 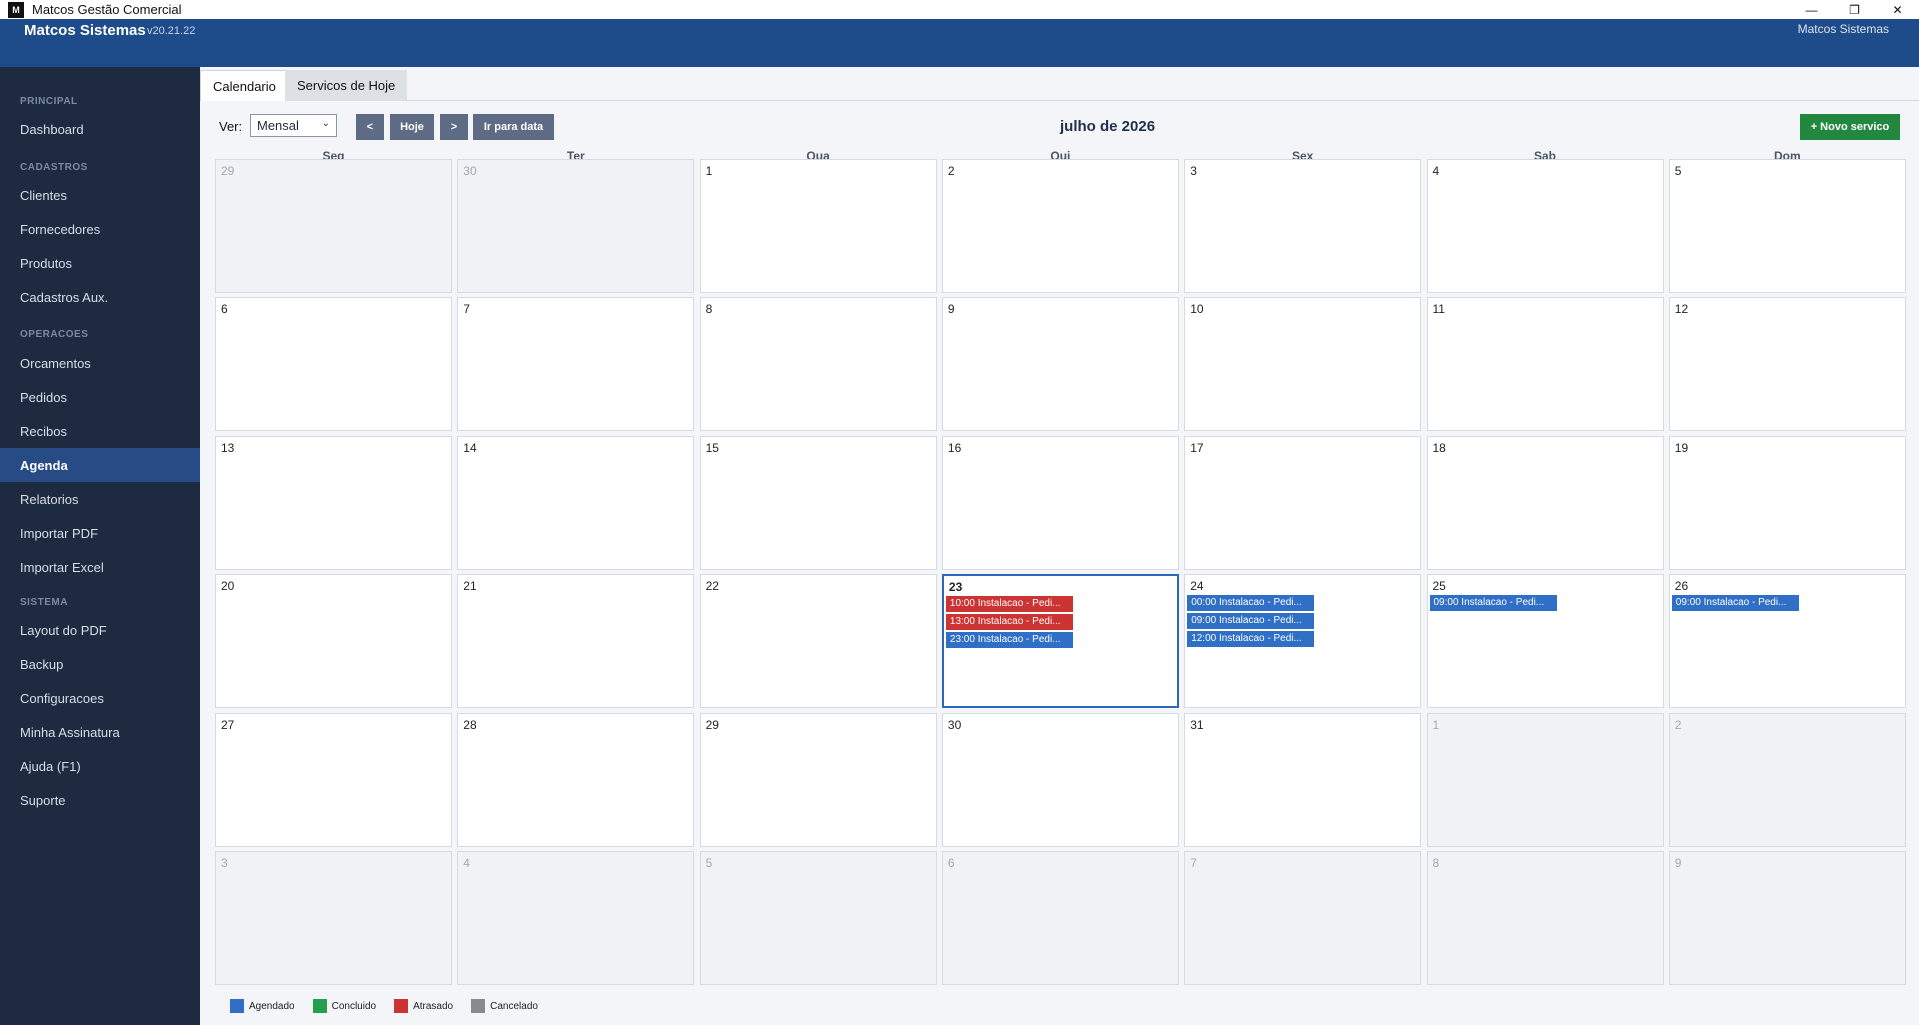 I want to click on day-number: 27, so click(x=228, y=724).